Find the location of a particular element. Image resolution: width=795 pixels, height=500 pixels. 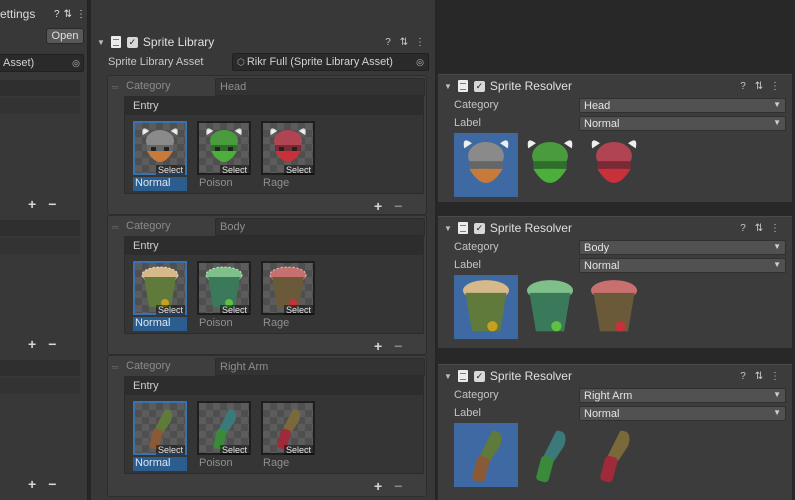

component-title: Sprite Resolver is located at coordinates (530, 376).